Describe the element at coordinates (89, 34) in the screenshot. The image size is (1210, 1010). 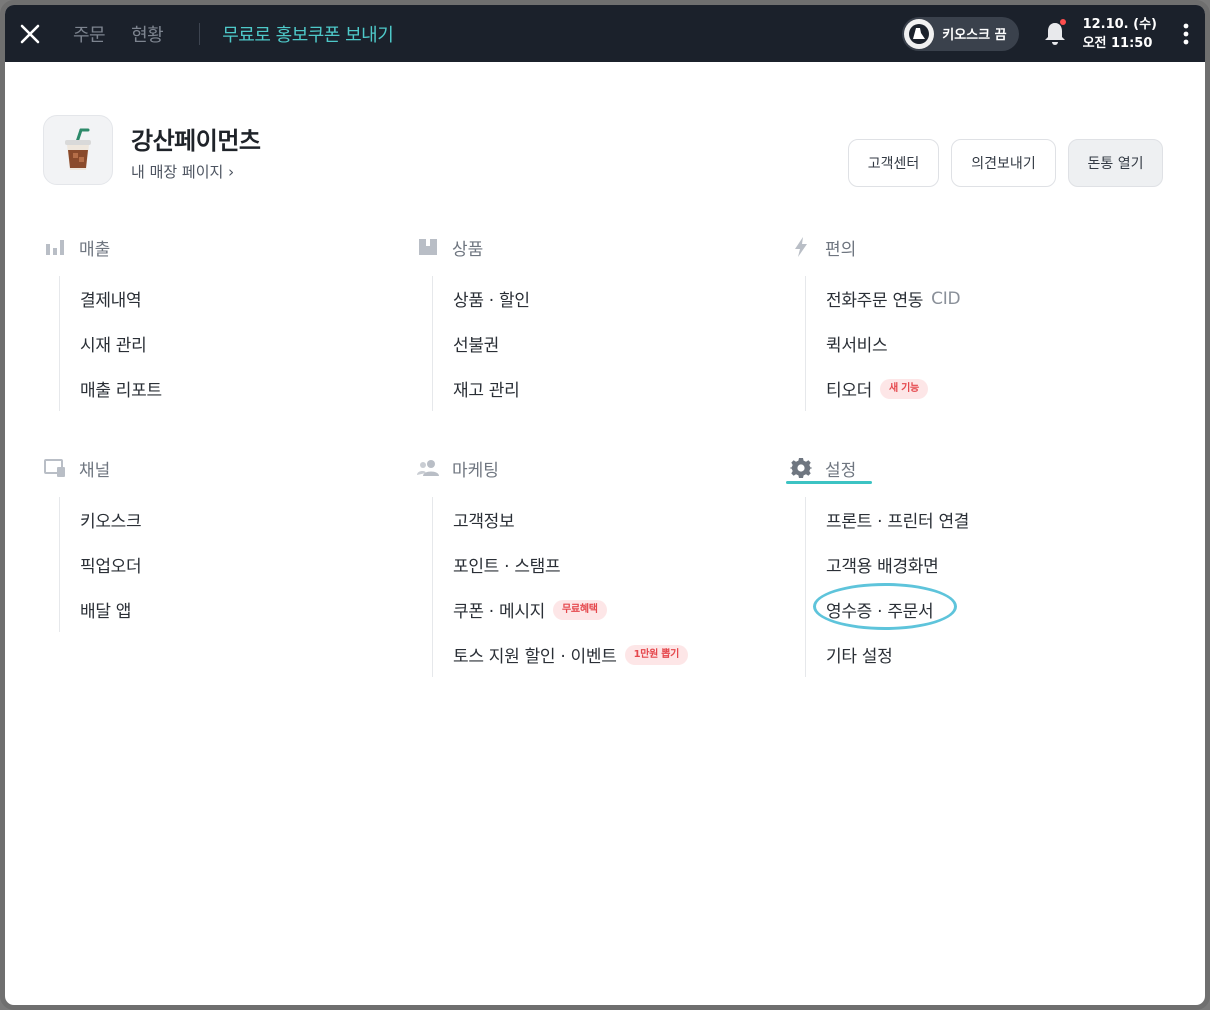
I see `tab-orders: 주문` at that location.